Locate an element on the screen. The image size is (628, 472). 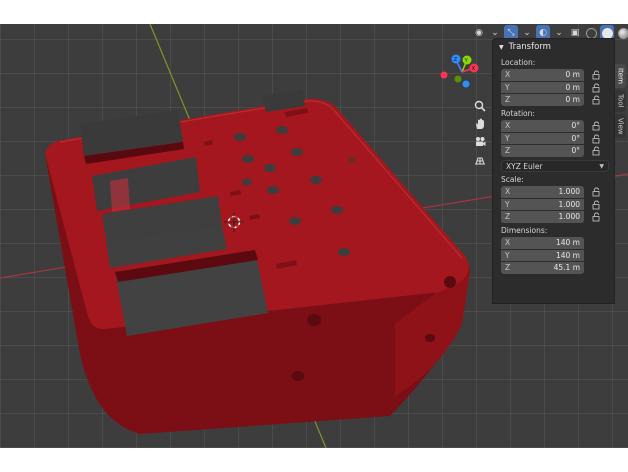
rotation-label: Rotation: is located at coordinates (518, 113).